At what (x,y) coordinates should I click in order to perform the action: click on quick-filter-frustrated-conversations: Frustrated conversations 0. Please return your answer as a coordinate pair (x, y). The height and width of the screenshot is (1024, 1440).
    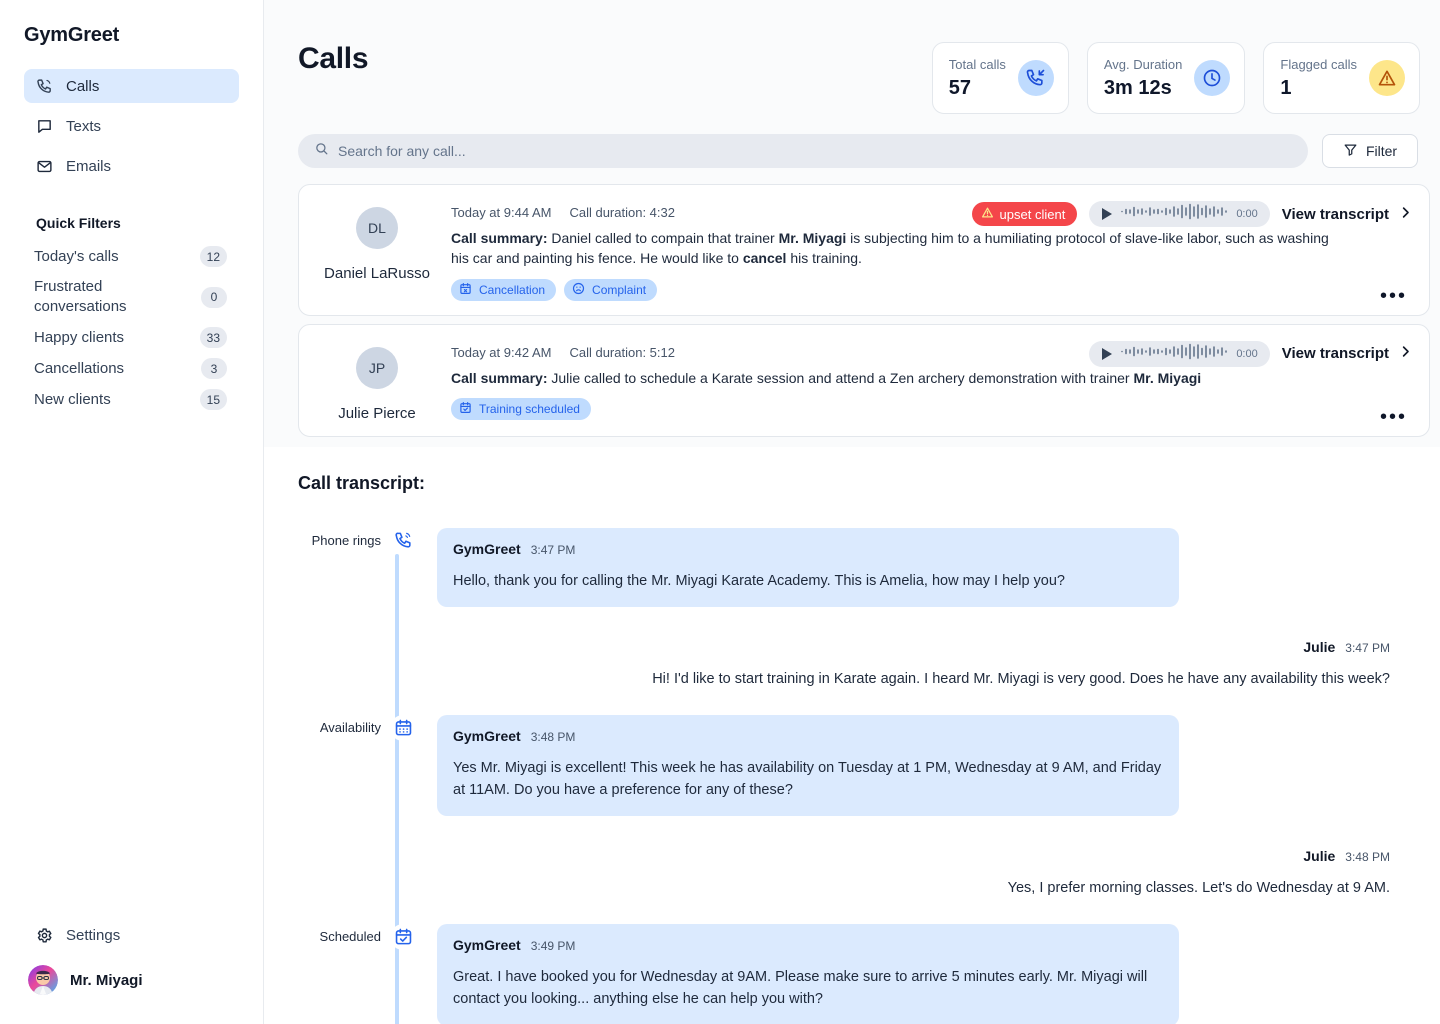
    Looking at the image, I should click on (131, 297).